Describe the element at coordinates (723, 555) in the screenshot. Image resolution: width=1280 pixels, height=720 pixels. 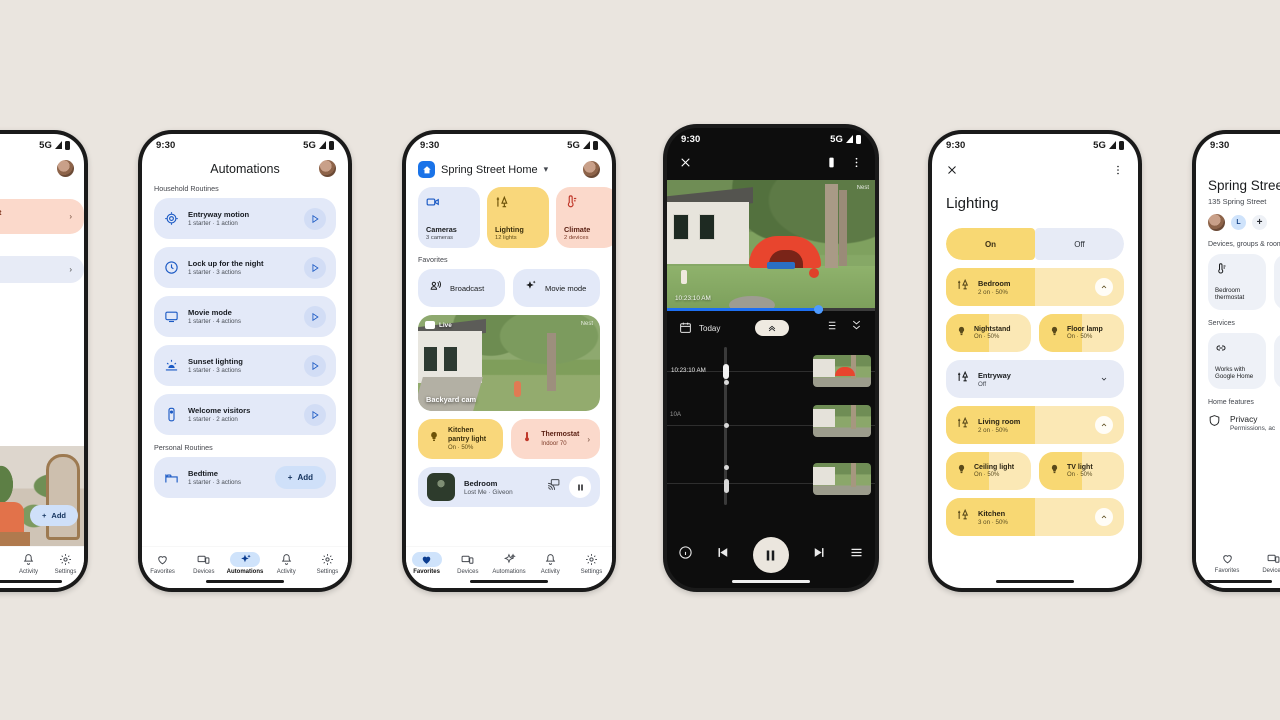
I see `skip-previous-icon` at that location.